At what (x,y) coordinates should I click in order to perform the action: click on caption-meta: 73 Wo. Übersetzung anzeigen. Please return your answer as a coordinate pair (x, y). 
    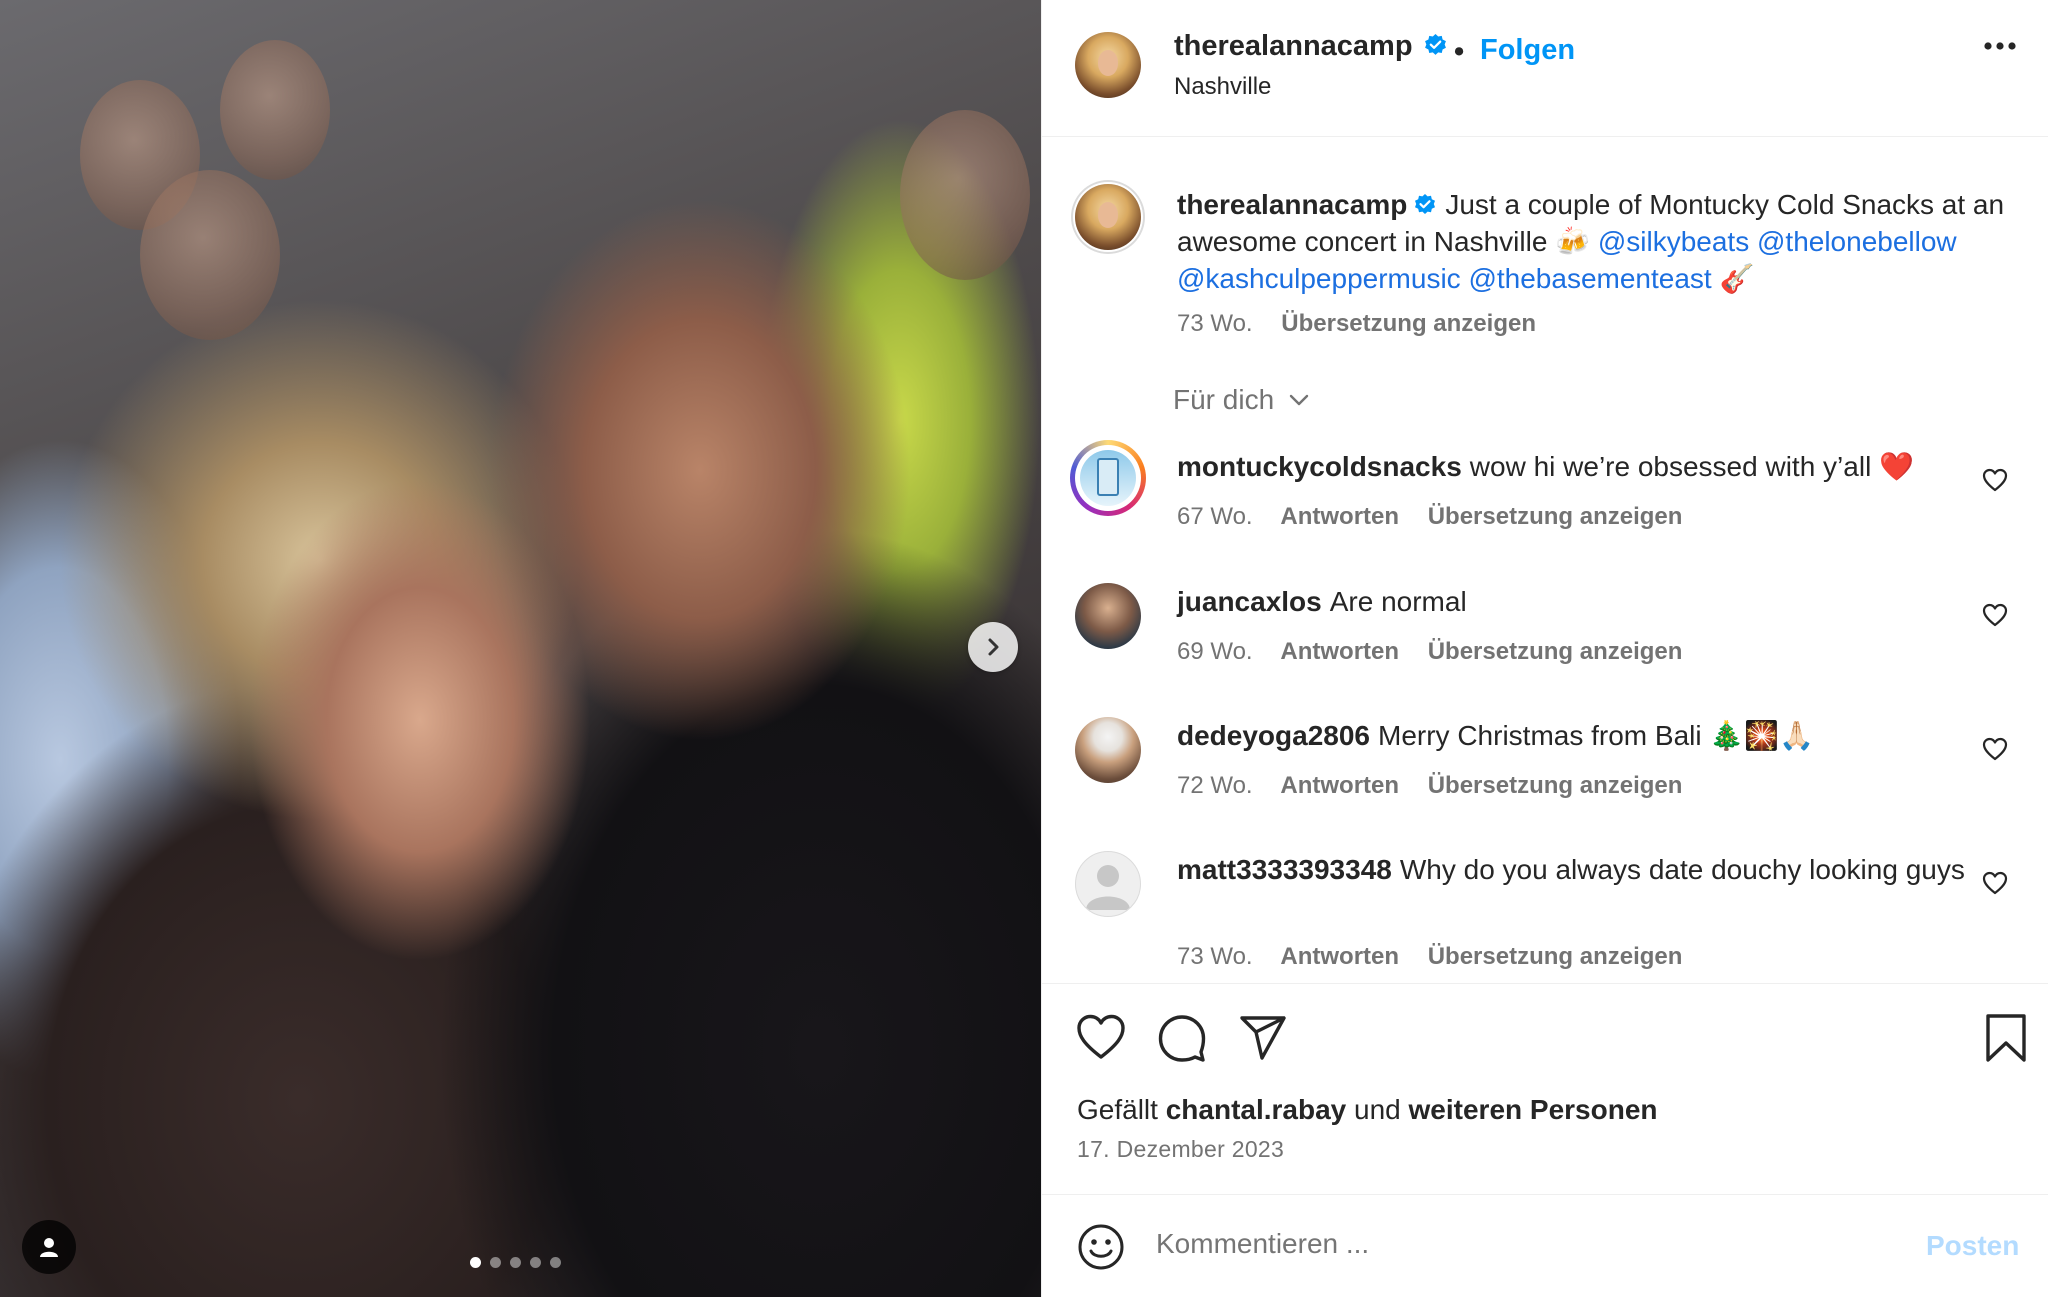
    Looking at the image, I should click on (1356, 324).